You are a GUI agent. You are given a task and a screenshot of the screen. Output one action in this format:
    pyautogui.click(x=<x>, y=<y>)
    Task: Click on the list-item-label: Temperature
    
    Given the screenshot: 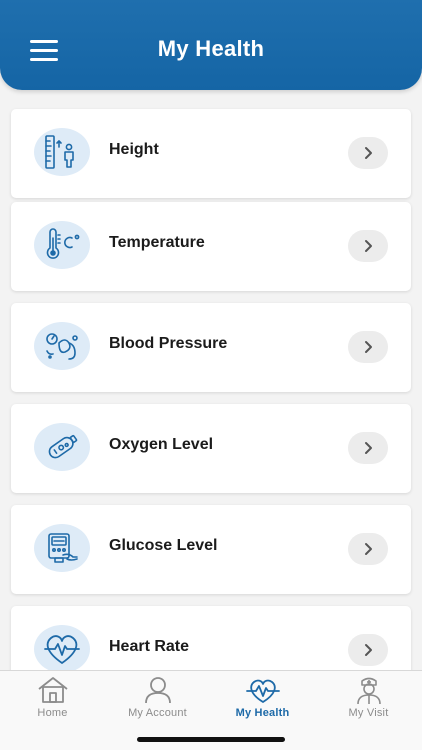 What is the action you would take?
    pyautogui.click(x=157, y=242)
    